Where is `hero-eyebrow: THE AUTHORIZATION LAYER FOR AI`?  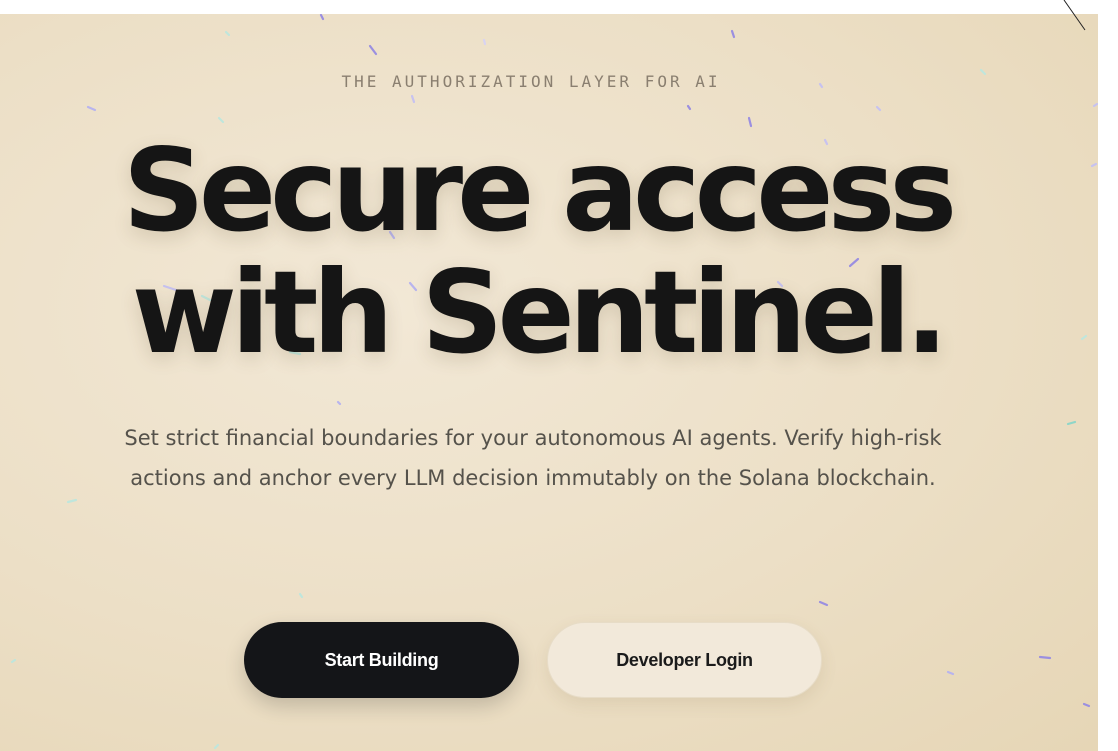
hero-eyebrow: THE AUTHORIZATION LAYER FOR AI is located at coordinates (531, 81).